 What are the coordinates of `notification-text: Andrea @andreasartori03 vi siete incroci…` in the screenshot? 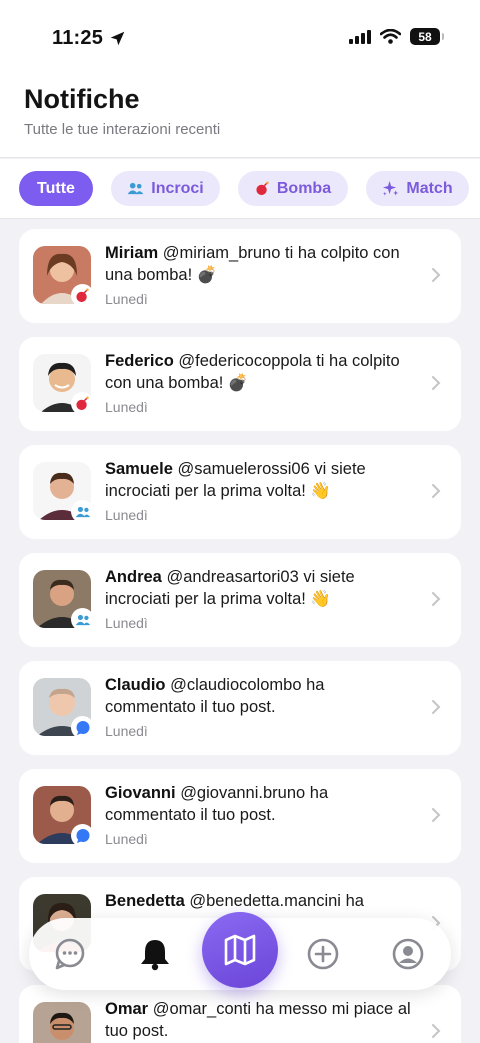 It's located at (260, 588).